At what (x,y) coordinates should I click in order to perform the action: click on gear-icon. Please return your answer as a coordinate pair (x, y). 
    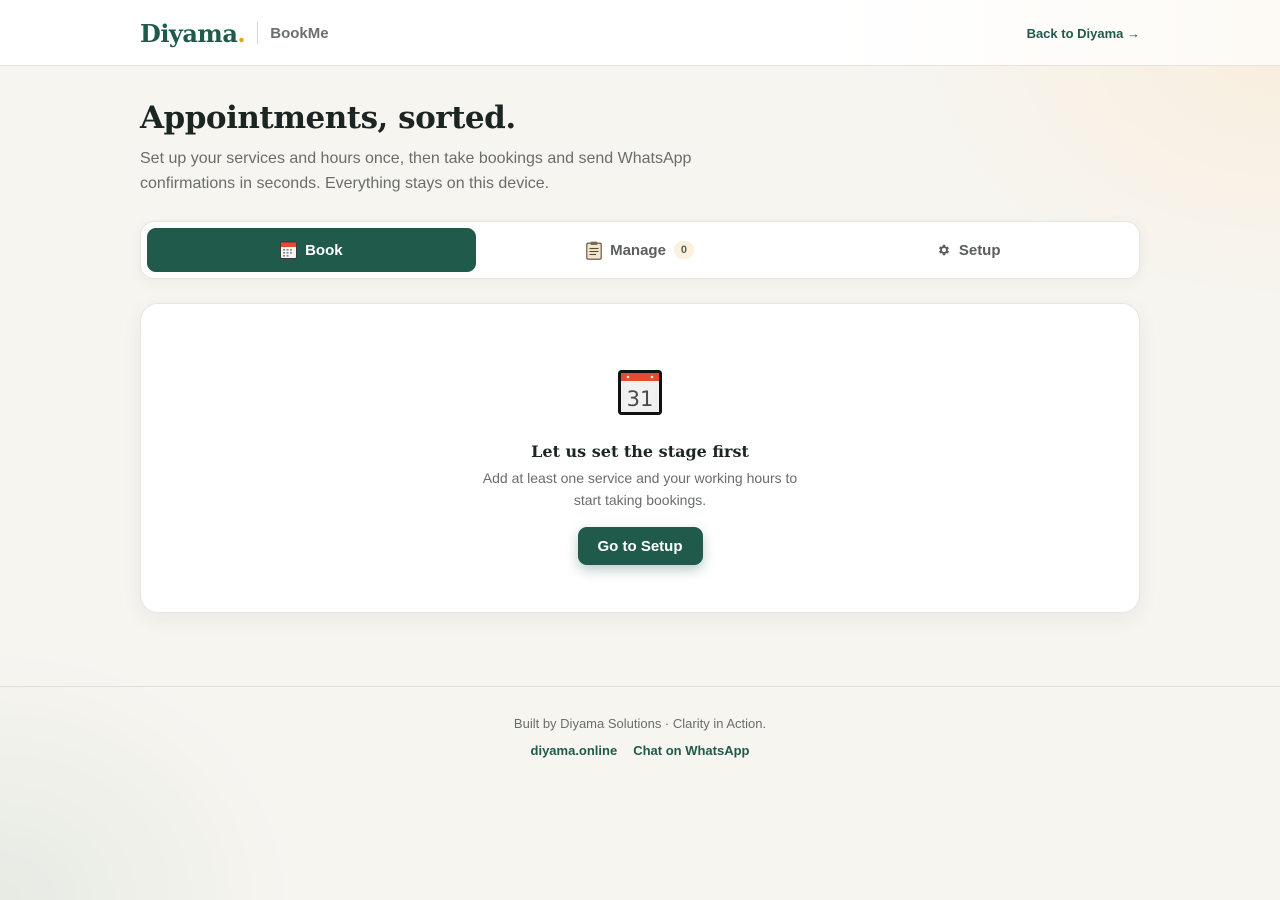
    Looking at the image, I should click on (944, 250).